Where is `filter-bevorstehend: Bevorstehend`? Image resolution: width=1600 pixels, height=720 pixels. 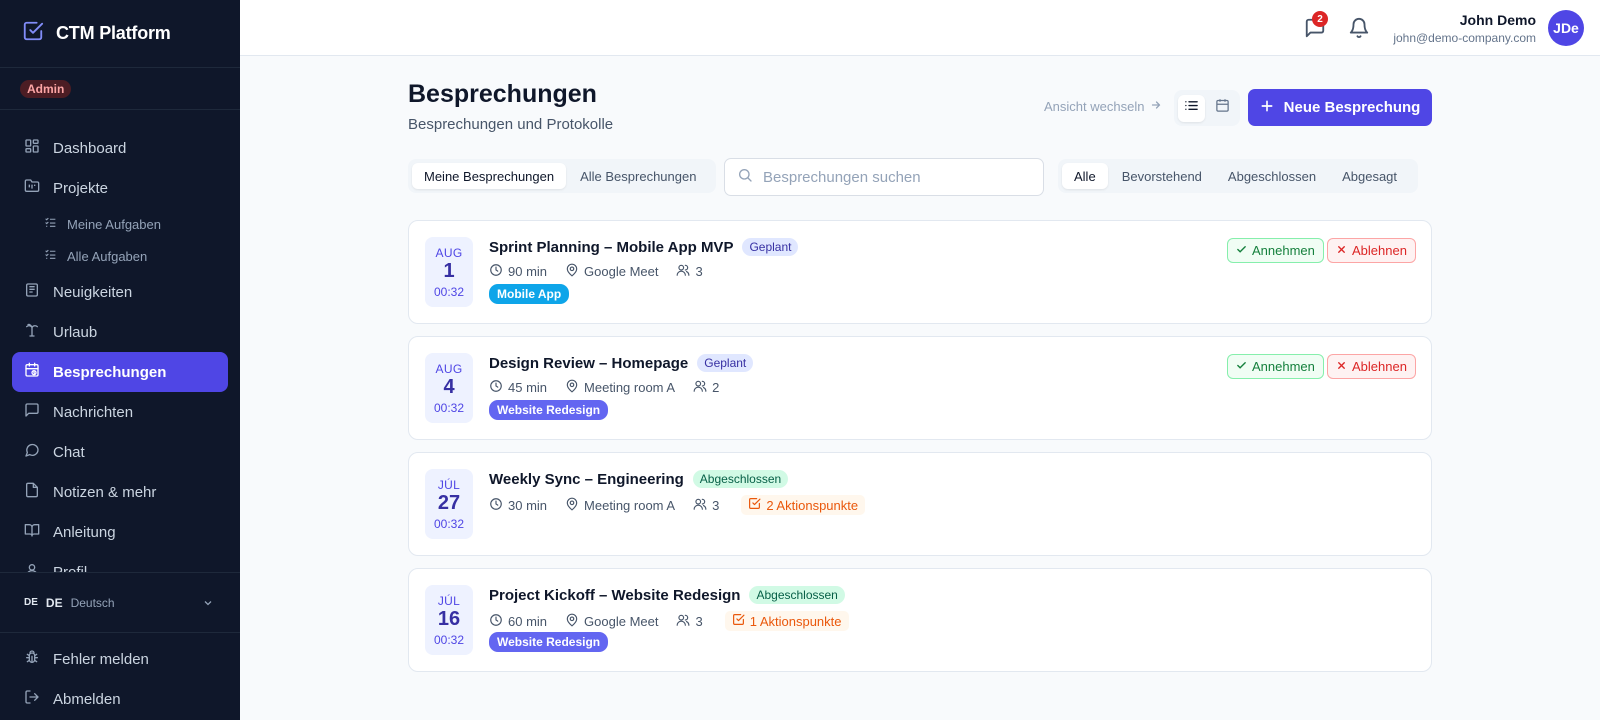 filter-bevorstehend: Bevorstehend is located at coordinates (1162, 176).